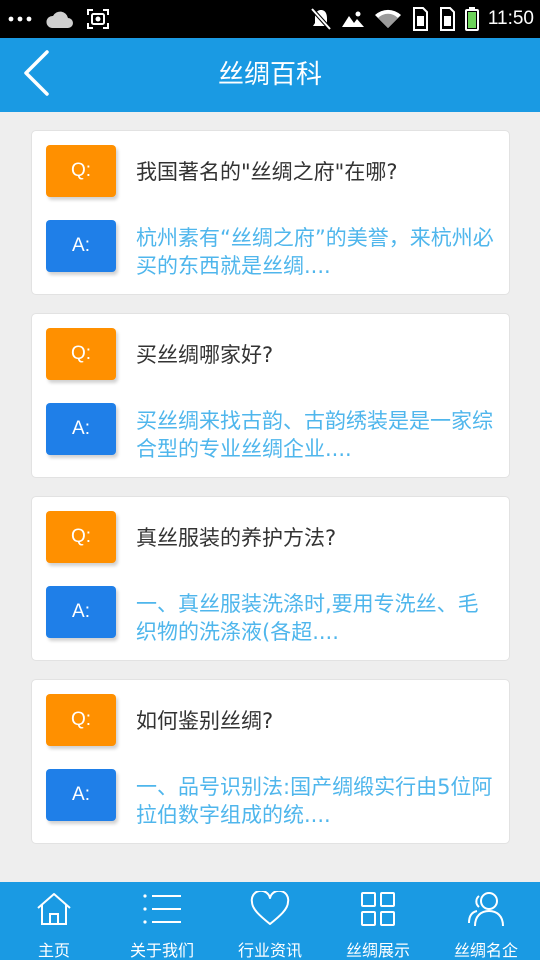 The width and height of the screenshot is (540, 960). I want to click on status-time: 11:50, so click(510, 18).